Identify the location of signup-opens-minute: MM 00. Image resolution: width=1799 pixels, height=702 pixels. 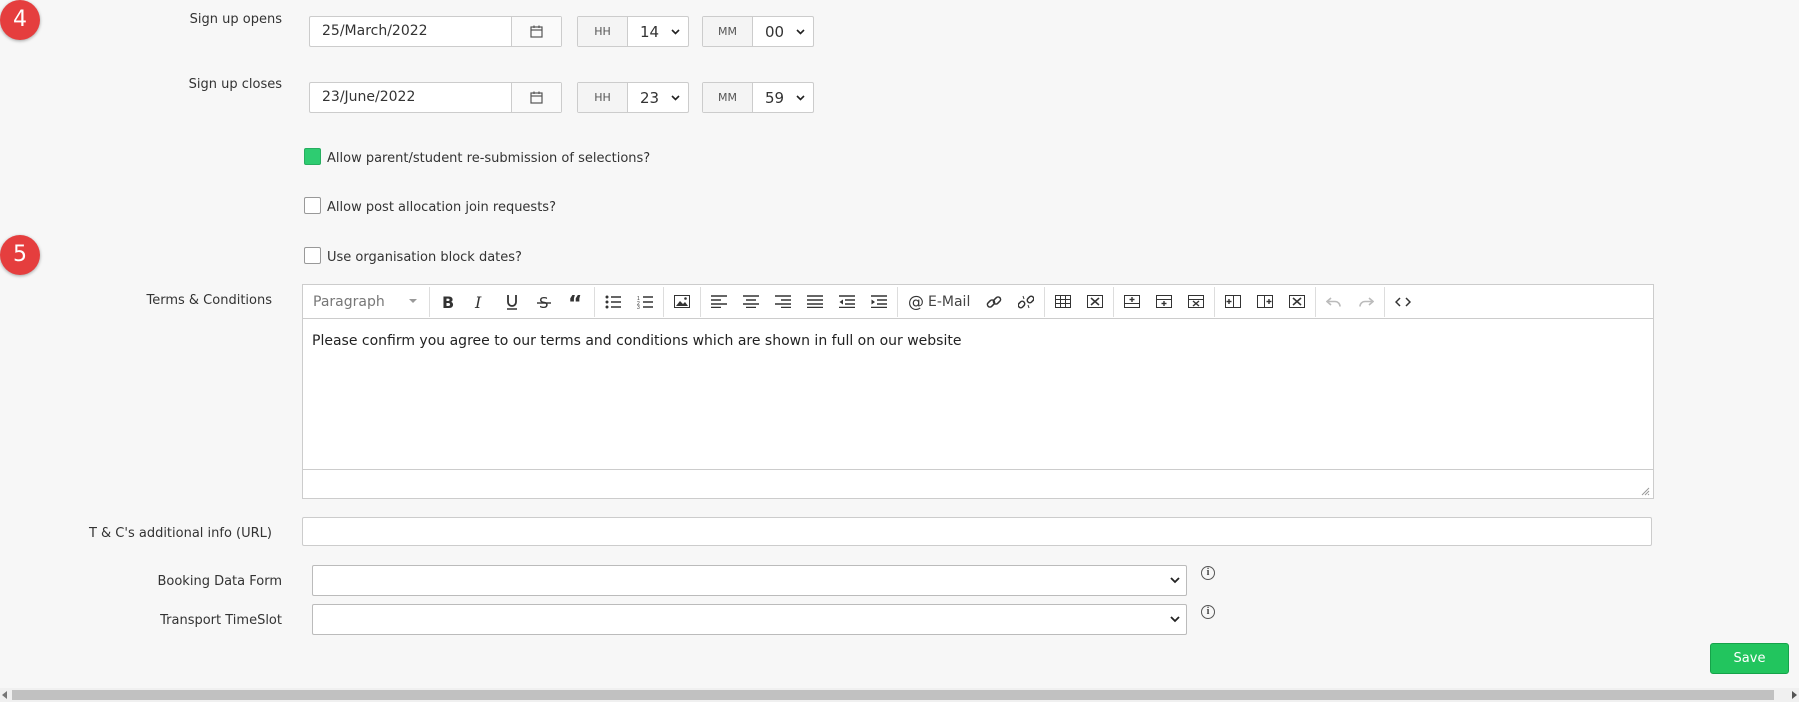
(758, 31).